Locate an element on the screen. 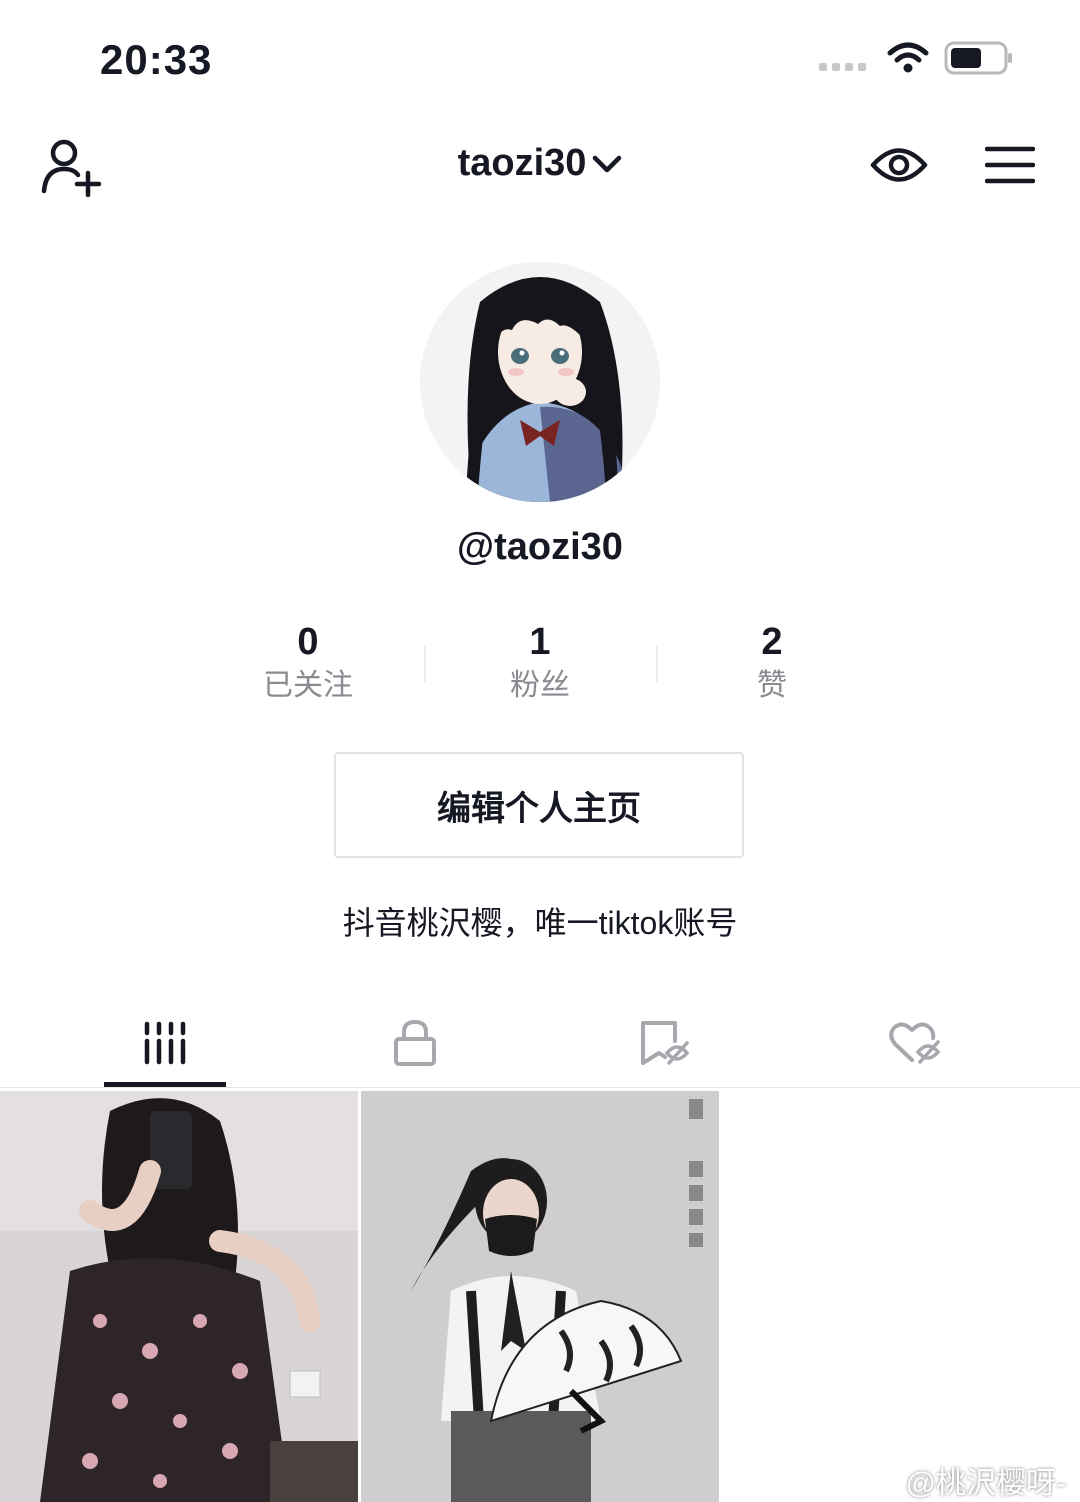 The height and width of the screenshot is (1502, 1080). header-username: taozi30 is located at coordinates (522, 163).